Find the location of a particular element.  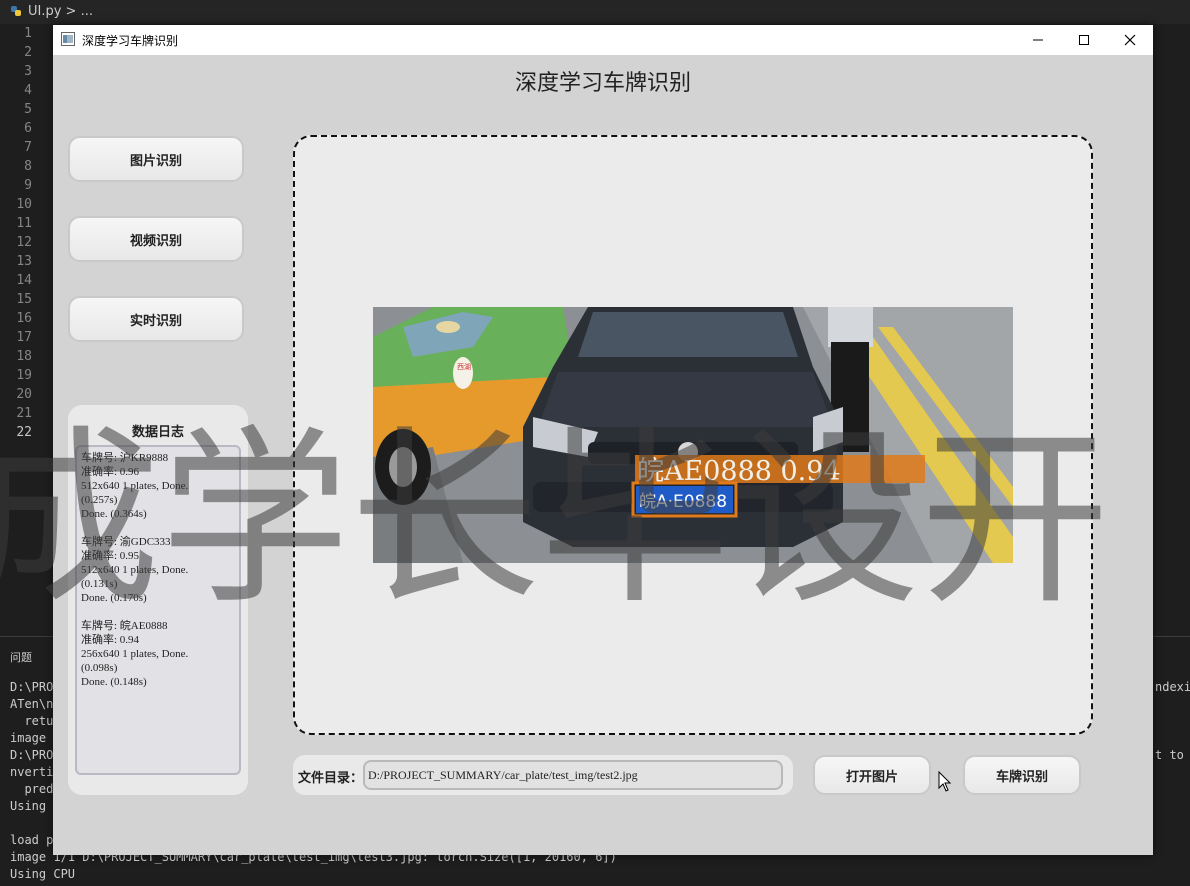

line-number: 6 is located at coordinates (28, 128).